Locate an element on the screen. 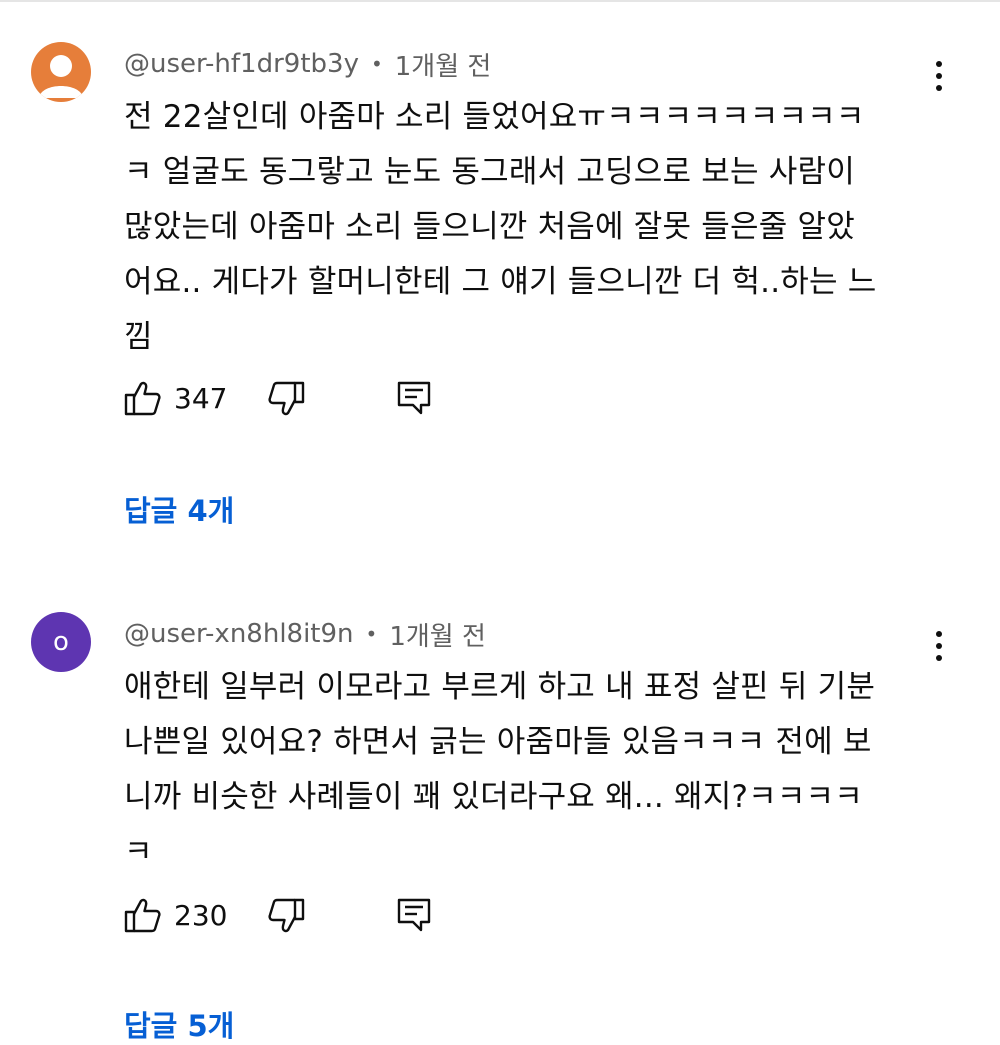  comment-header: @user-hf1dr9tb3y • 1개월 전 is located at coordinates (307, 64).